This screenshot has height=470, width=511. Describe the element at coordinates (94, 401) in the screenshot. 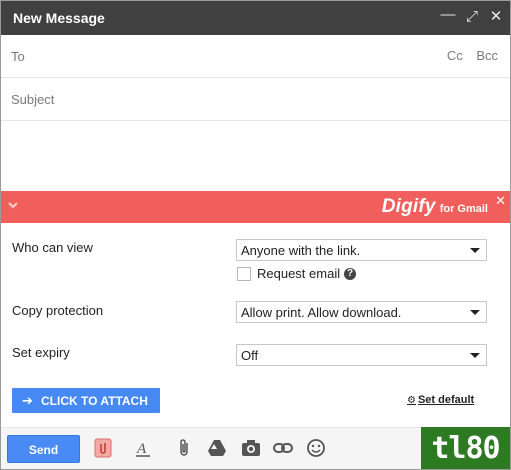

I see `click-to-attach-label: CLICK TO ATTACH` at that location.